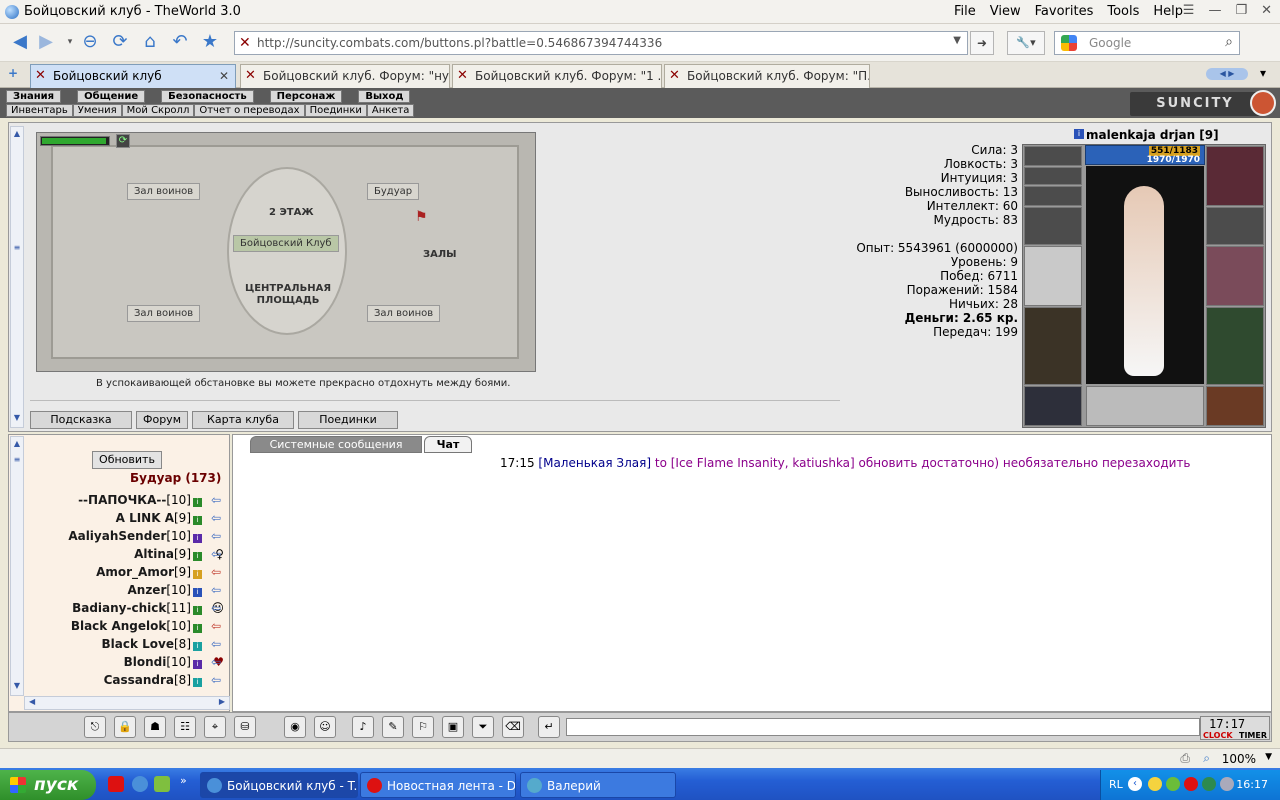 The image size is (1280, 800). Describe the element at coordinates (1064, 11) in the screenshot. I see `menu-favorites: Favorites` at that location.